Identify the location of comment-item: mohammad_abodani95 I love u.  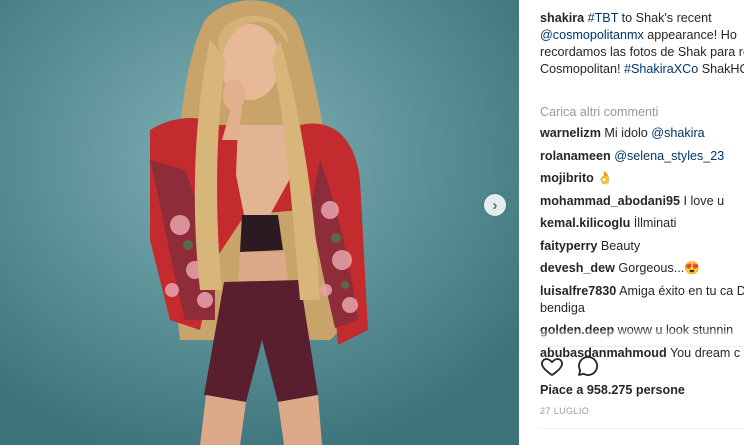
(642, 201).